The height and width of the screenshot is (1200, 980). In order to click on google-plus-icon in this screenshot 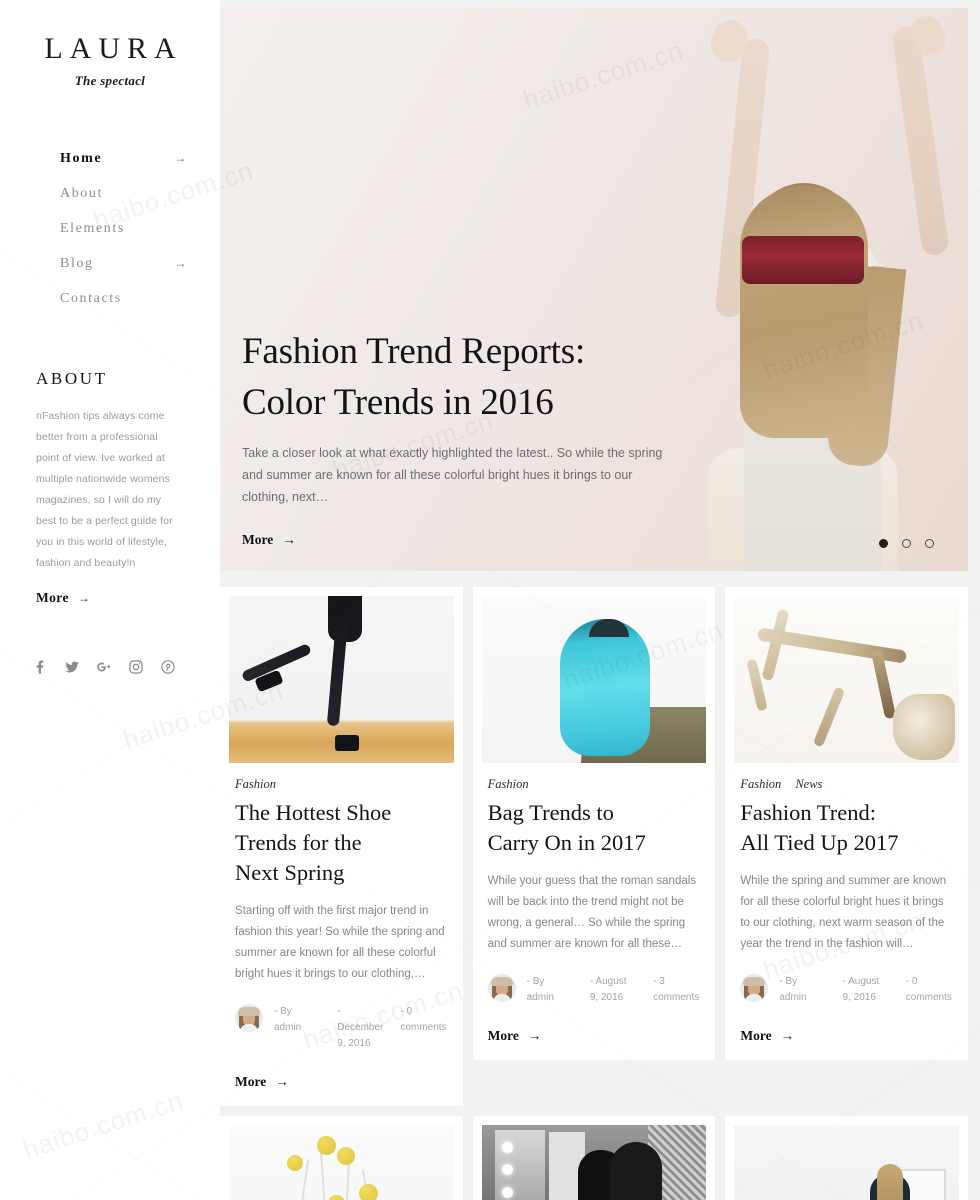, I will do `click(104, 667)`.